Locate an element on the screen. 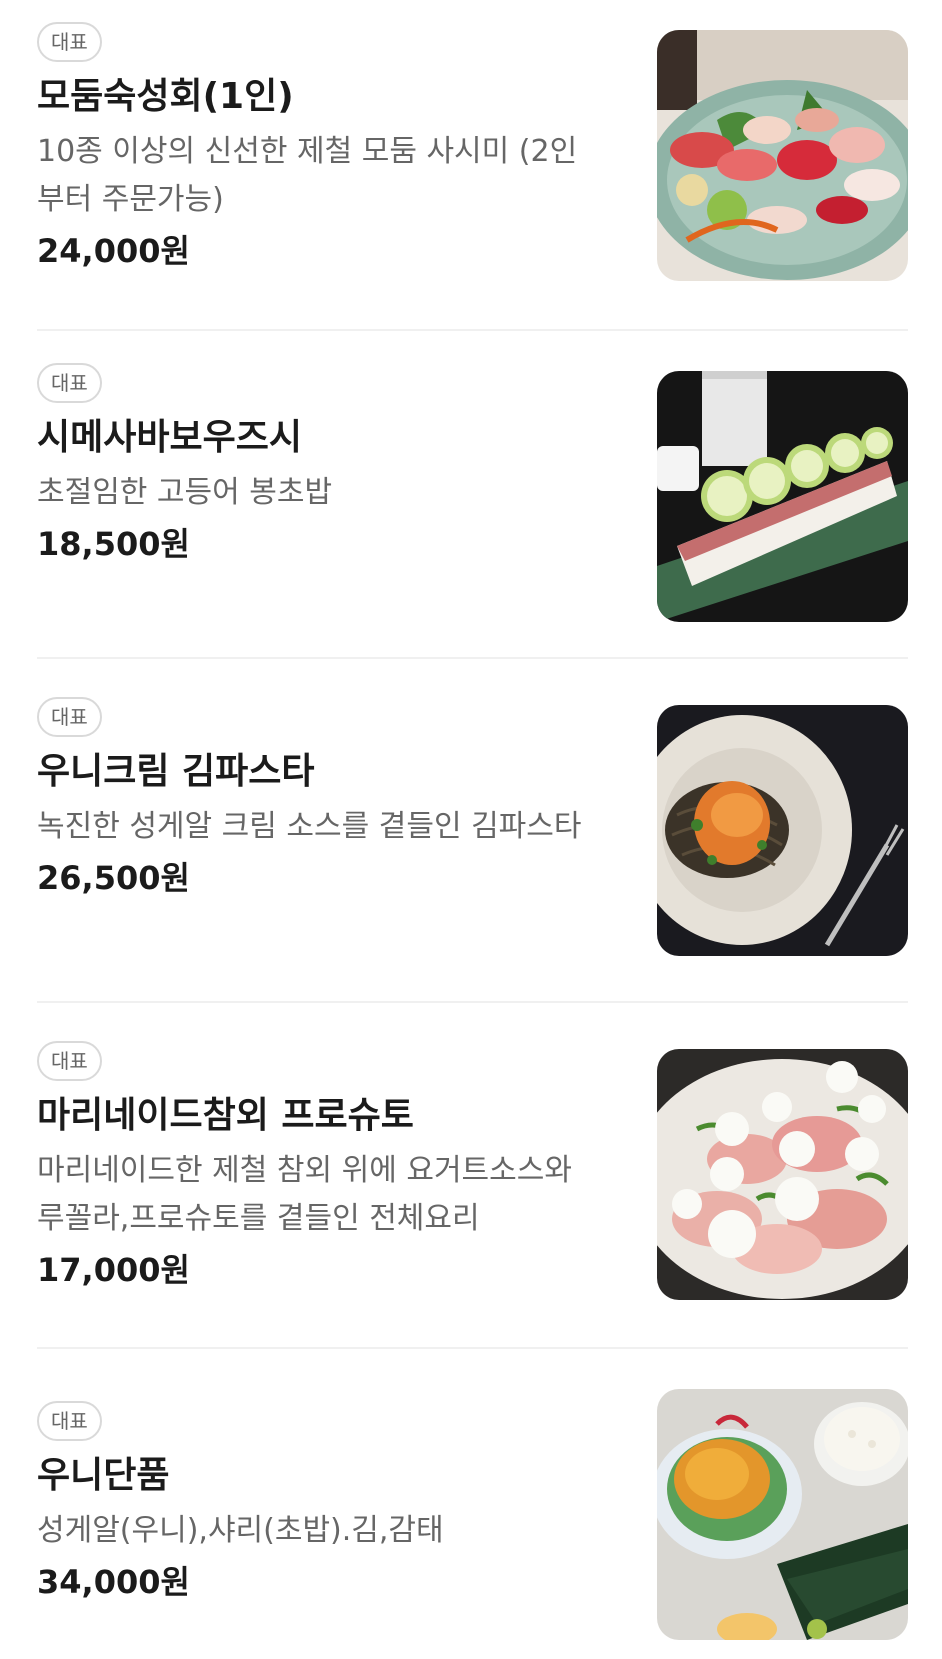 The image size is (942, 1659). menu-item-description: 성게알(우니),샤리(초밥).김,감태 is located at coordinates (240, 1530).